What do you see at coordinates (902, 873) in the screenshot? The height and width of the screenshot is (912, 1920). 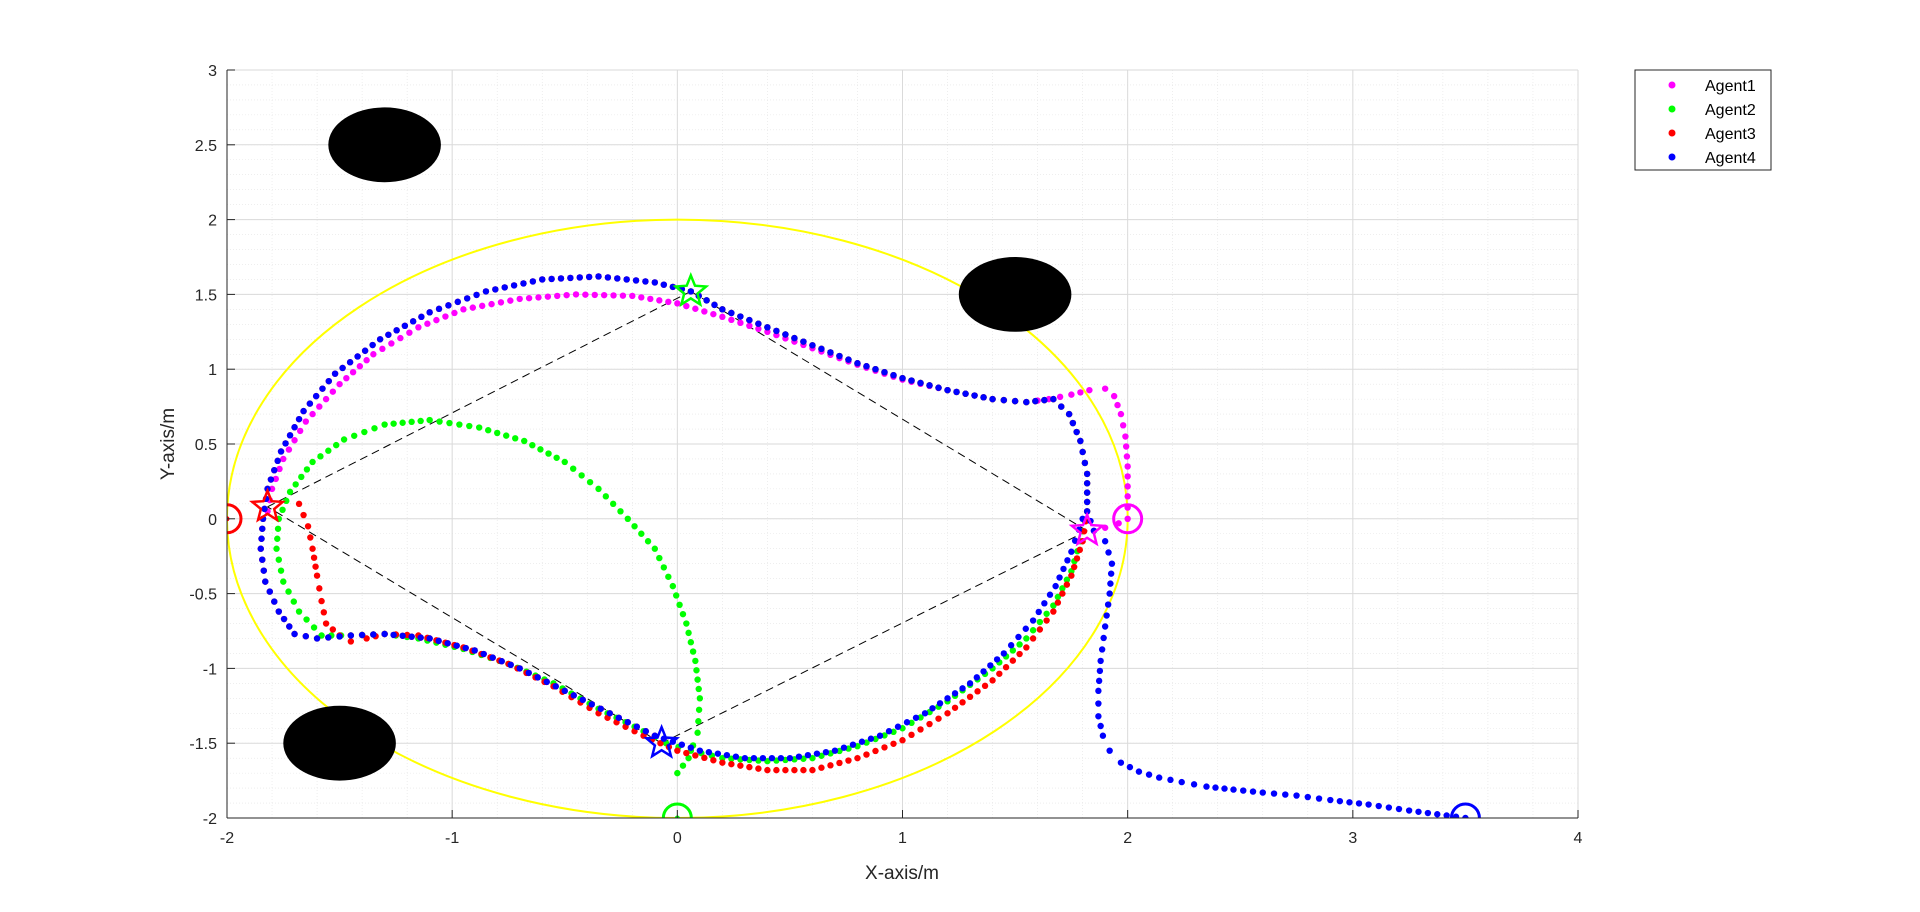 I see `x-axis-label: X-axis/m` at bounding box center [902, 873].